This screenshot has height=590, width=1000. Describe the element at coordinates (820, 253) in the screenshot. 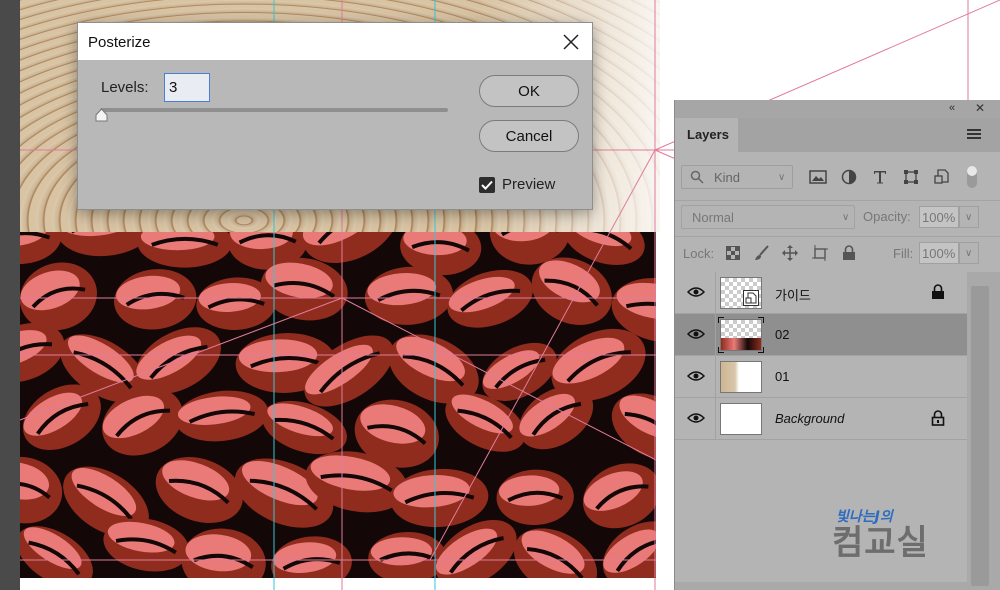

I see `lock-artboard-icon` at that location.